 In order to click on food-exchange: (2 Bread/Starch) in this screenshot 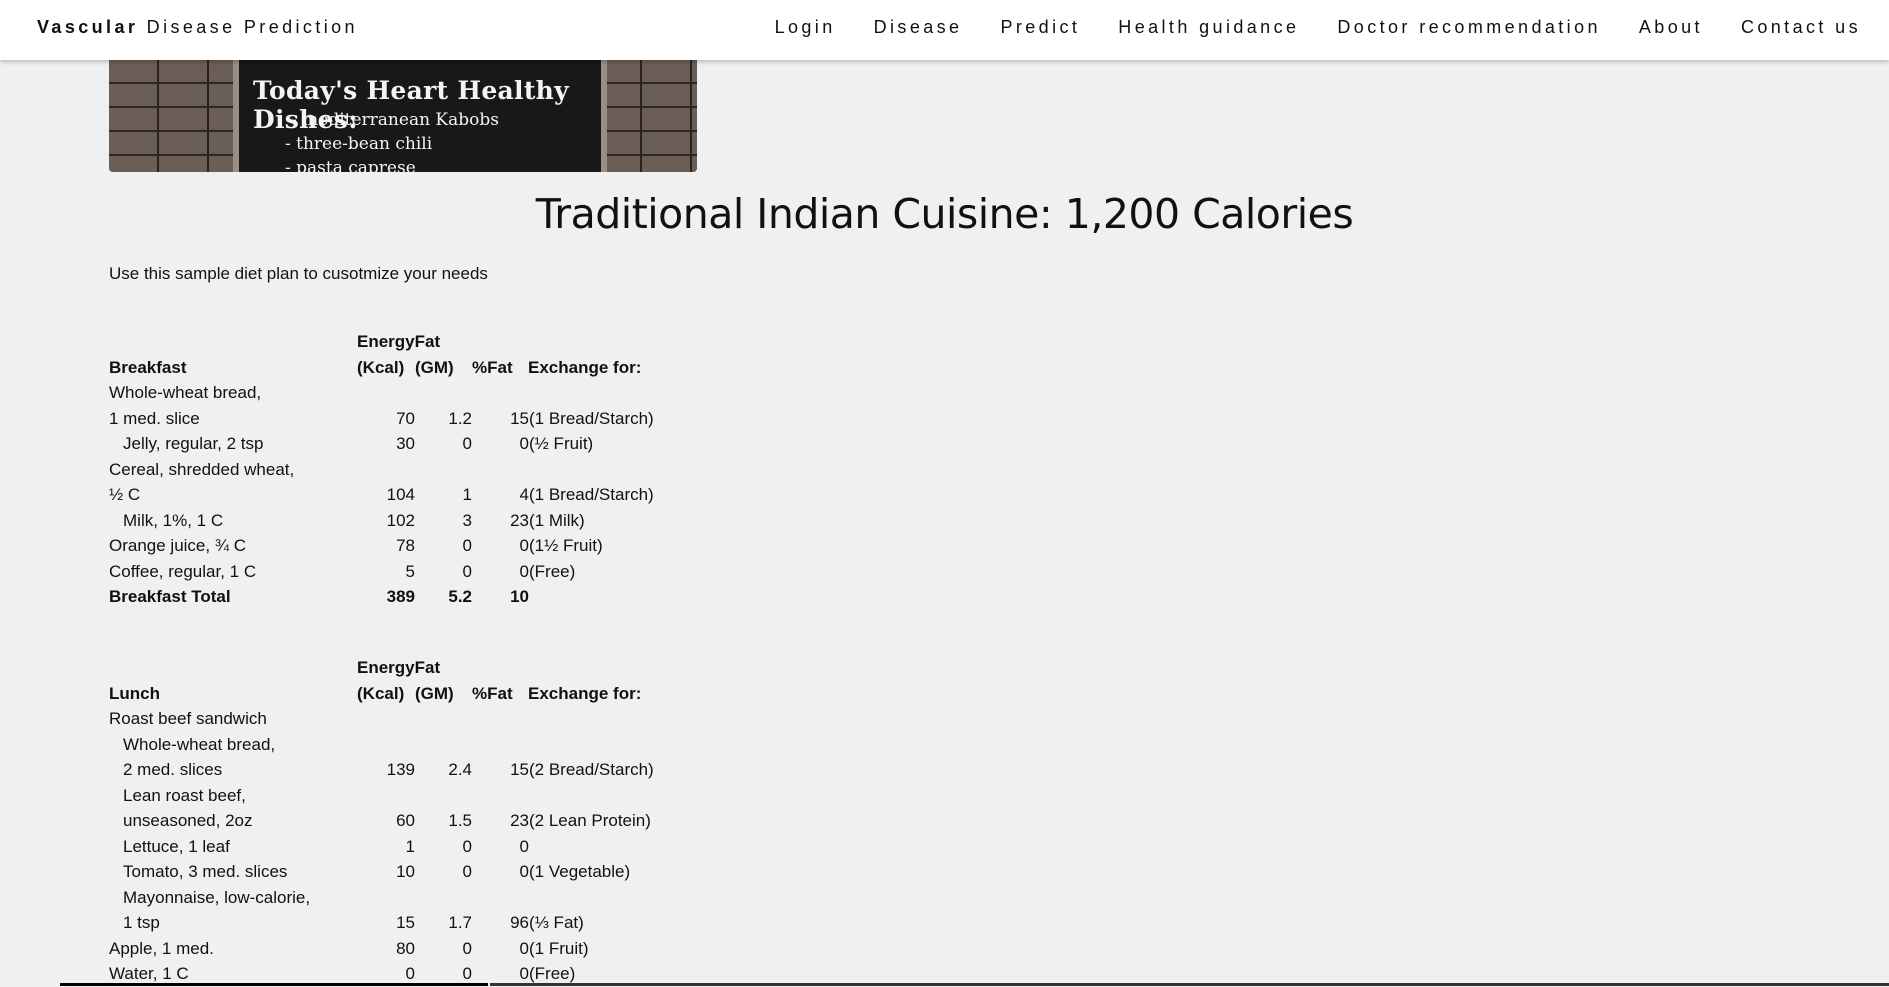, I will do `click(591, 769)`.